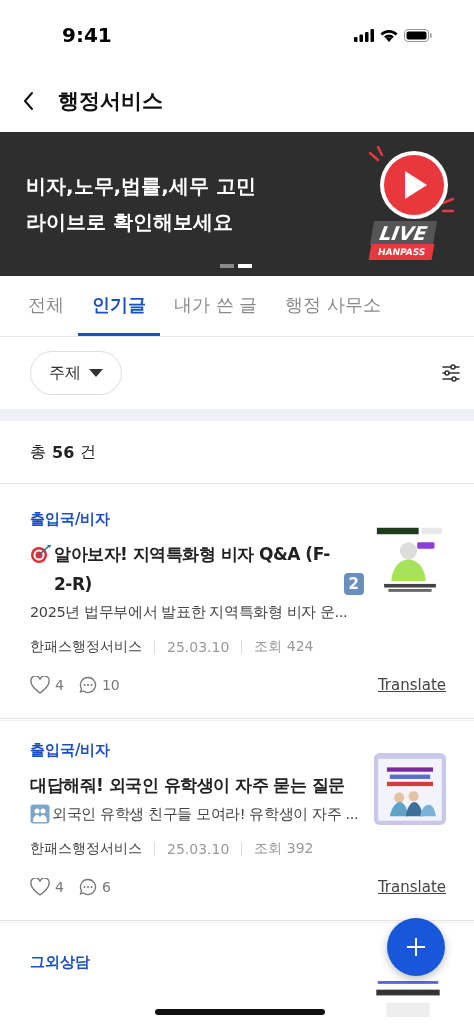 The height and width of the screenshot is (1027, 474). Describe the element at coordinates (196, 569) in the screenshot. I see `post-title: 알아보자! 지역특화형 비자 Q&A (F-2-R)` at that location.